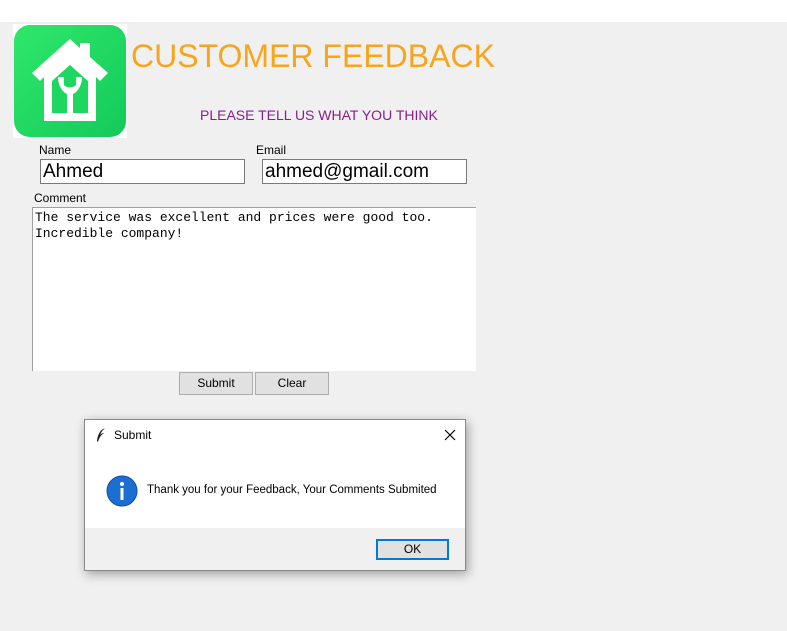 This screenshot has height=631, width=787. I want to click on name-label: Name, so click(55, 150).